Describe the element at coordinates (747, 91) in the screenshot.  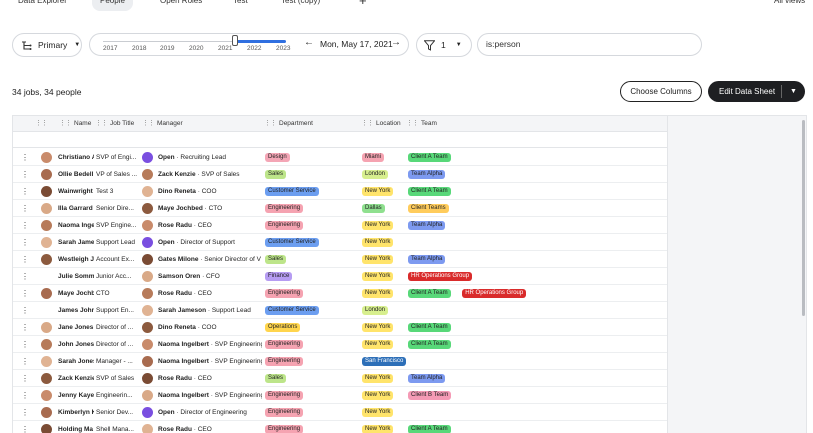
I see `edit-data-sheet-label: Edit Data Sheet` at that location.